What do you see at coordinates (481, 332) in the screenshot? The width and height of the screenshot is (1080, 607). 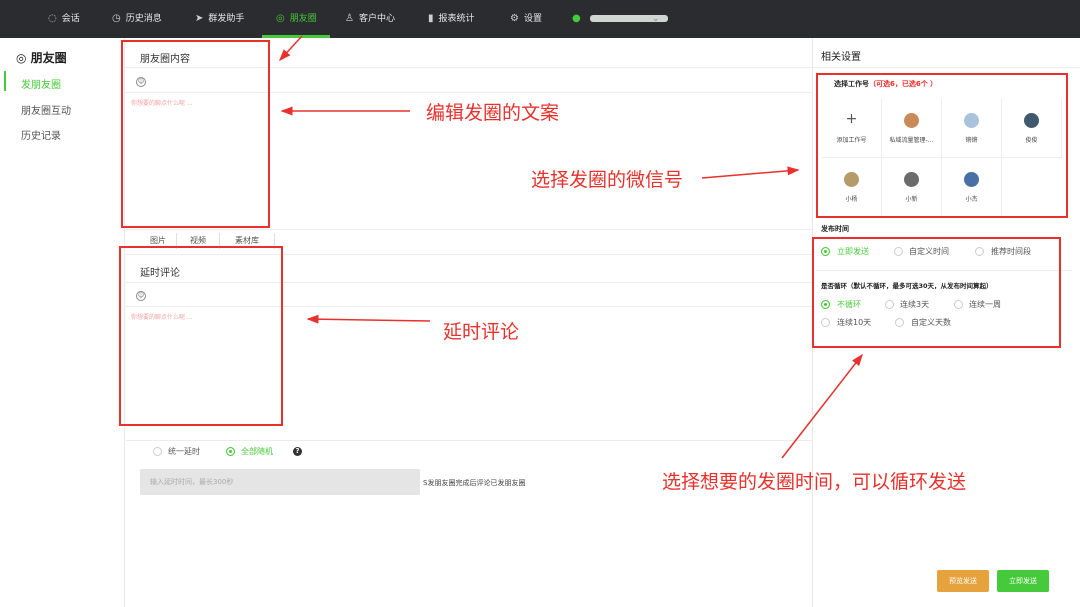 I see `annotation-delay-comment: 延时评论` at bounding box center [481, 332].